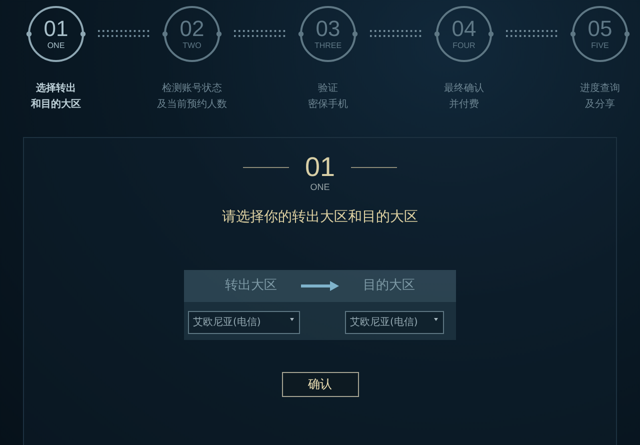 The image size is (640, 445). Describe the element at coordinates (600, 46) in the screenshot. I see `step-word: FIVE` at that location.